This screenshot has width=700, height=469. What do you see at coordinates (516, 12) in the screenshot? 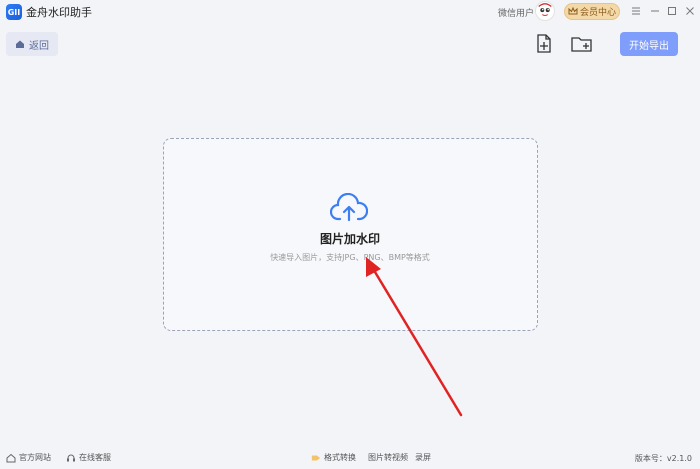
I see `user-name: 微信用户` at bounding box center [516, 12].